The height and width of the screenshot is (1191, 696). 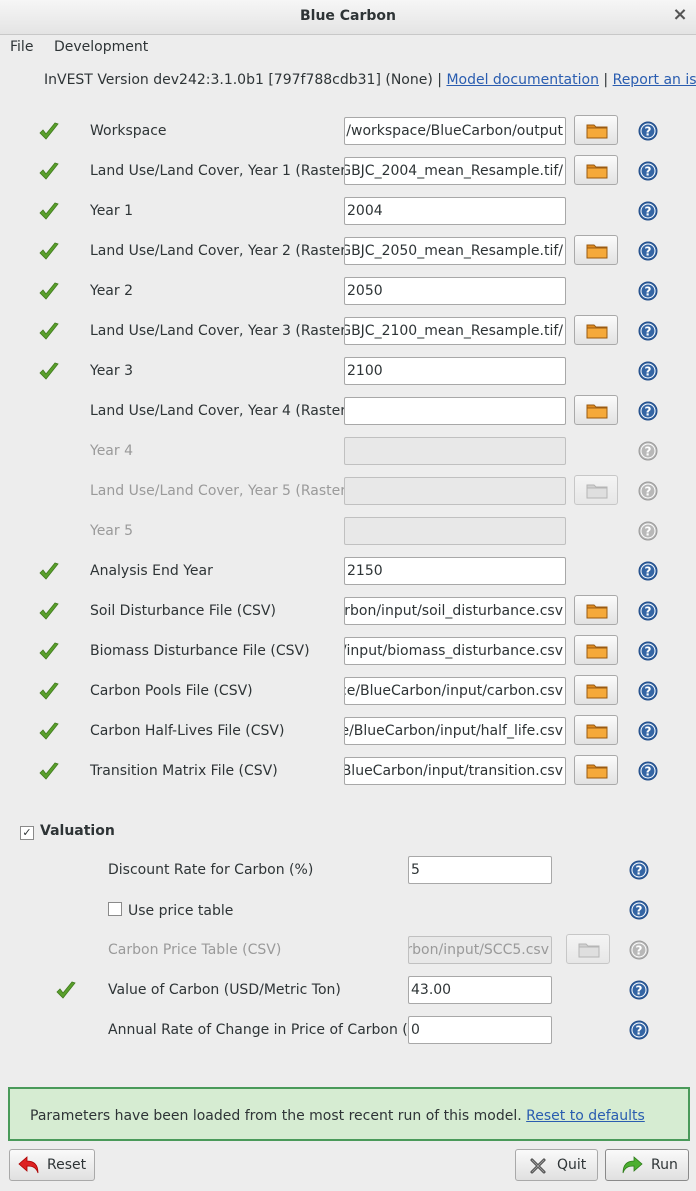 I want to click on discount-rate-input: 5, so click(x=480, y=870).